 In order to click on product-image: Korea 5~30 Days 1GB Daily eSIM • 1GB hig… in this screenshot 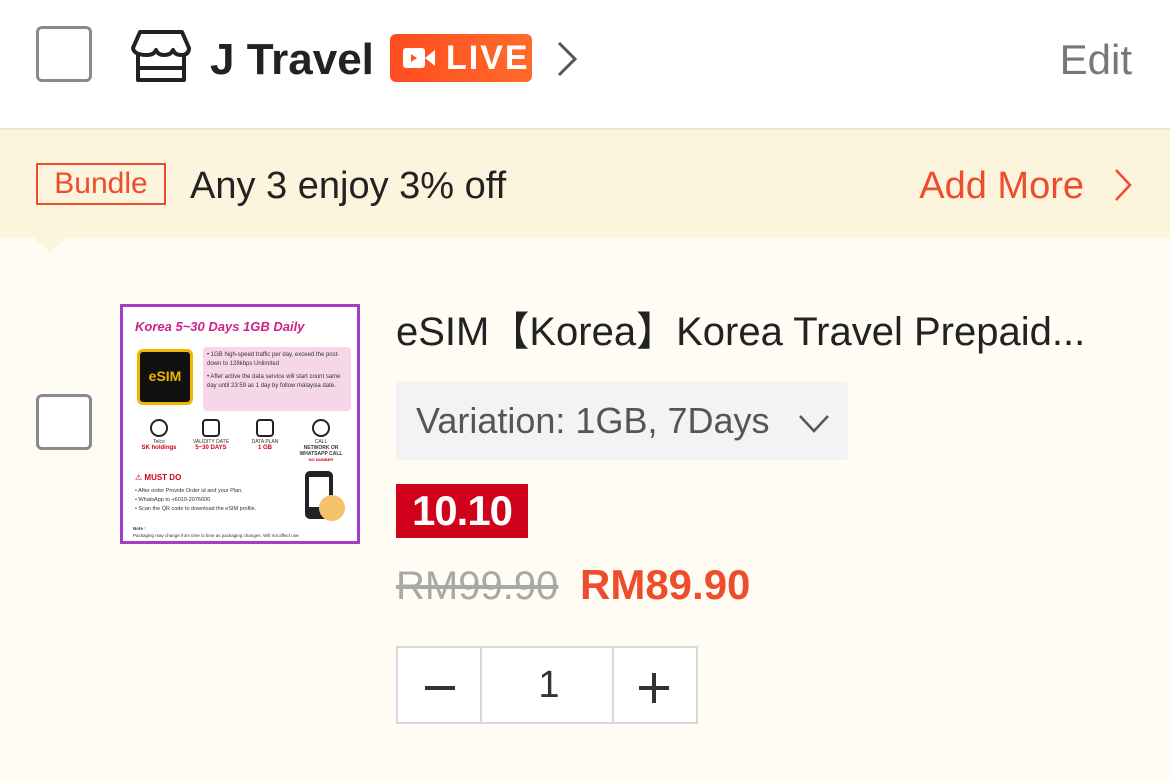, I will do `click(240, 424)`.